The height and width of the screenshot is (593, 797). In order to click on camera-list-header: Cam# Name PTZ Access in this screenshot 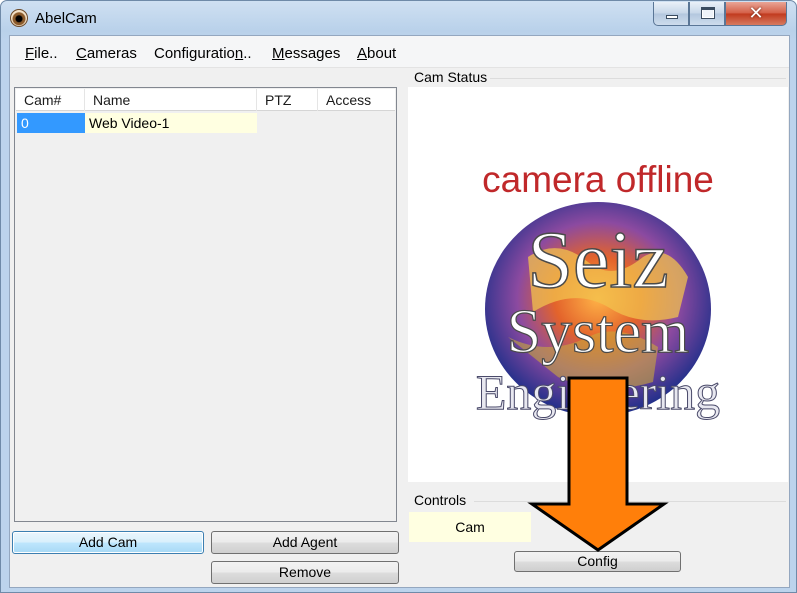, I will do `click(205, 100)`.